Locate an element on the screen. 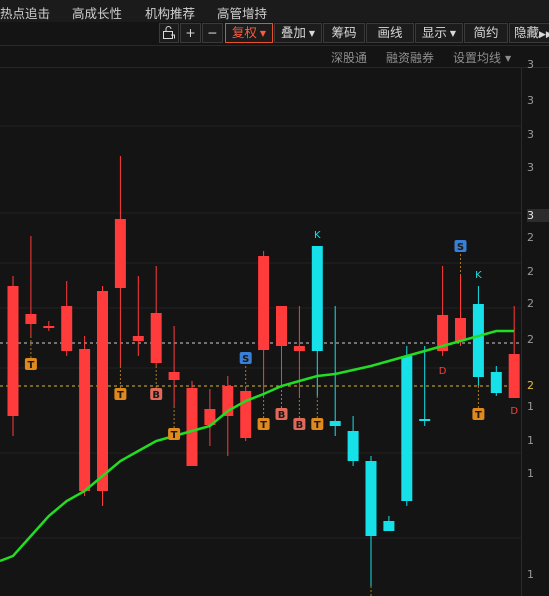 The width and height of the screenshot is (549, 596). sub-toolbar: 深股通 融资融券 设置均线 ▼ is located at coordinates (274, 57).